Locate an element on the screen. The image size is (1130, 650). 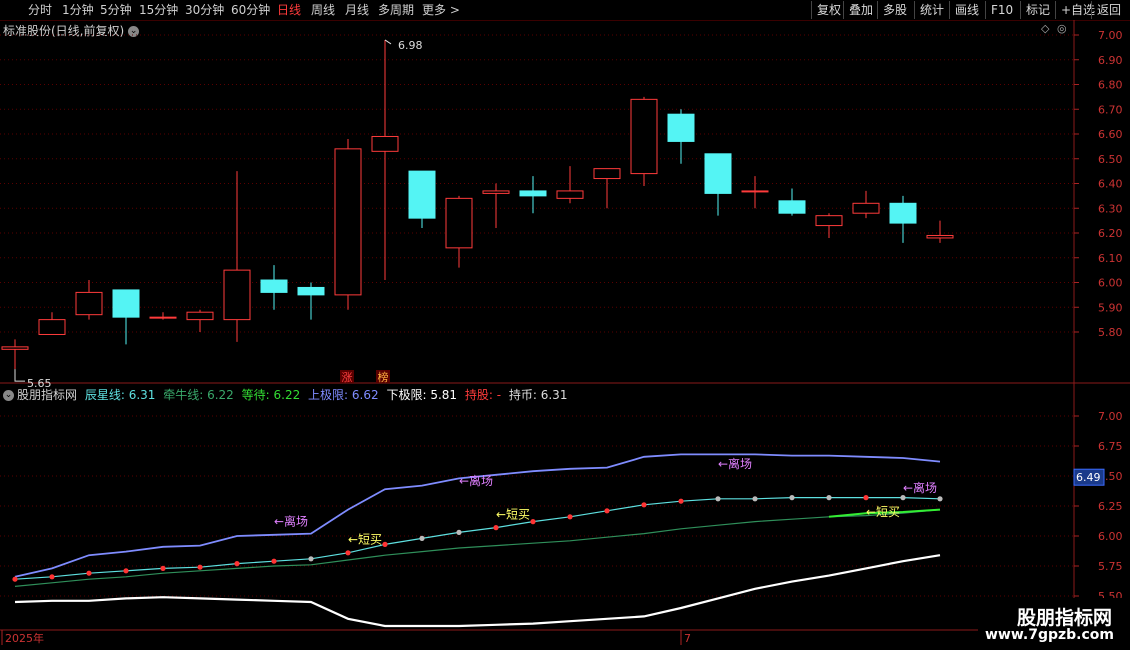
diamond-icon: ◇ is located at coordinates (1045, 28).